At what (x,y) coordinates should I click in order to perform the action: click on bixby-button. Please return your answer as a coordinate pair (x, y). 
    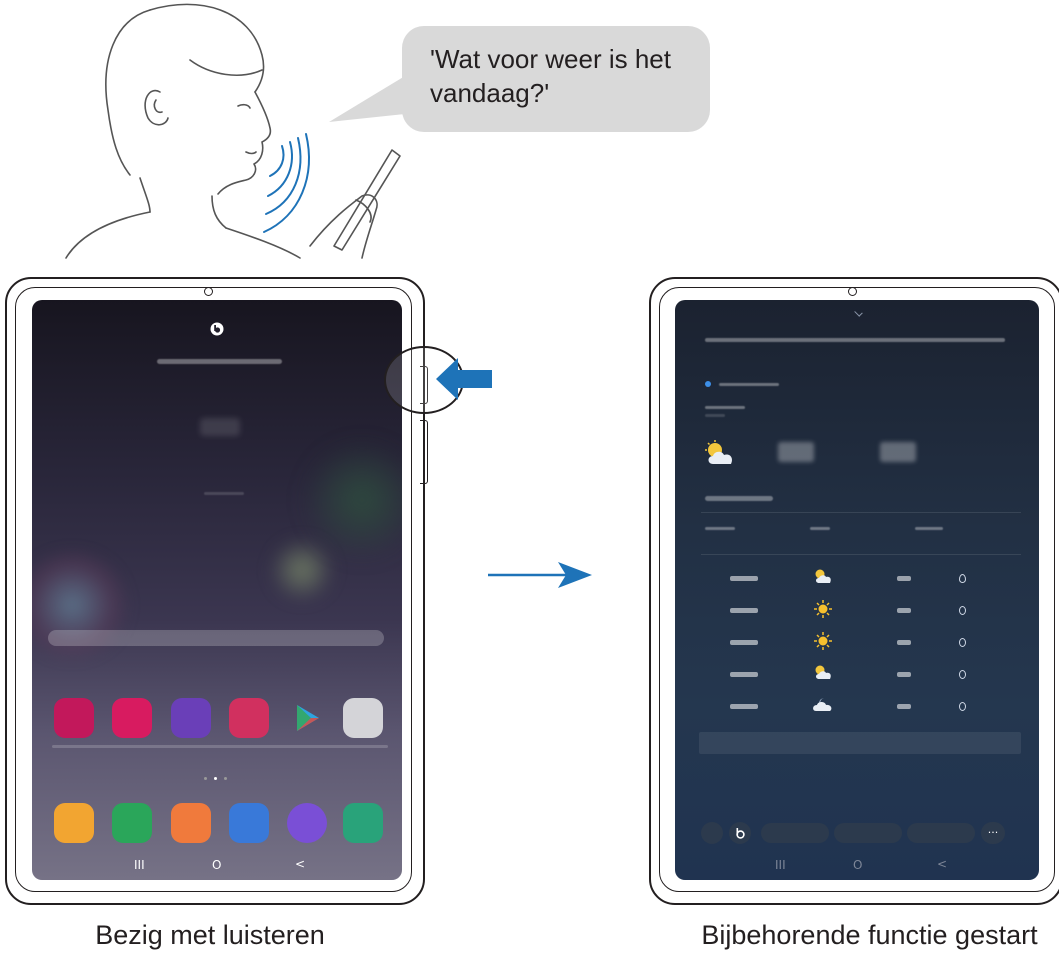
    Looking at the image, I should click on (740, 833).